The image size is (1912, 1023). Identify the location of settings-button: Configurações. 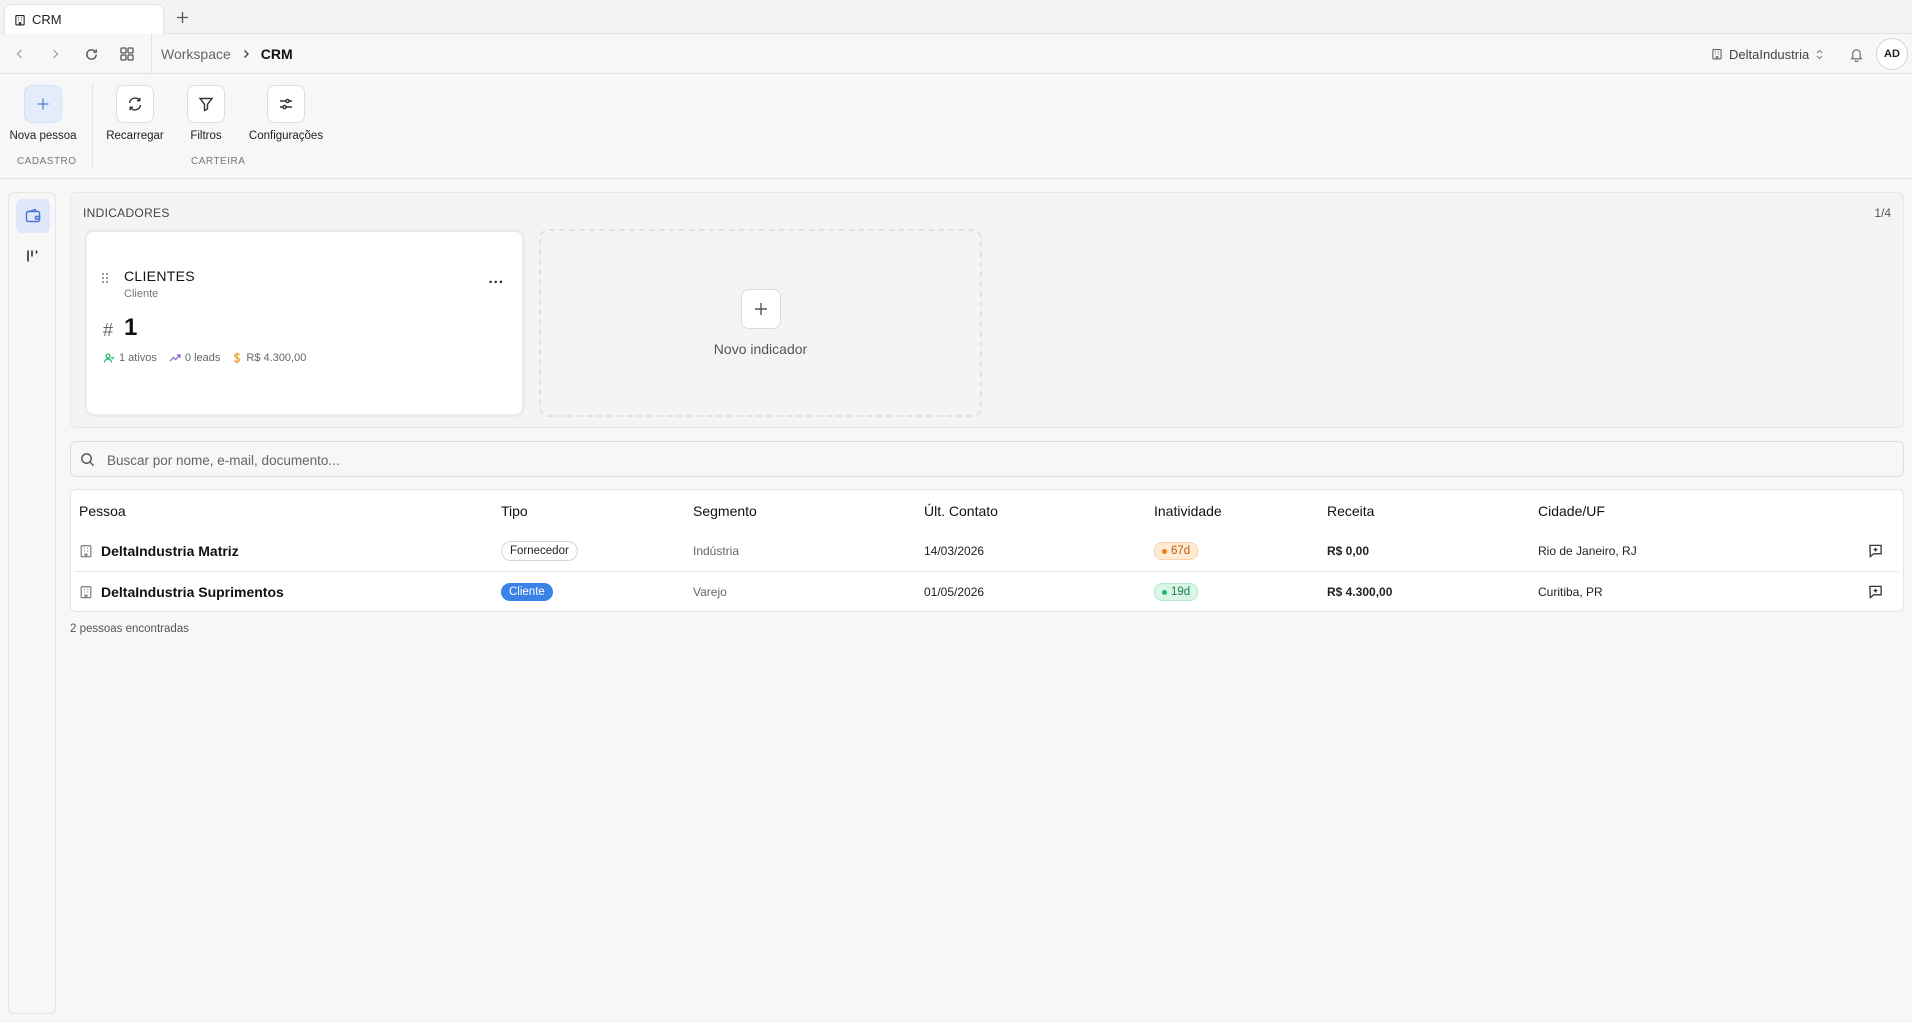
(286, 113).